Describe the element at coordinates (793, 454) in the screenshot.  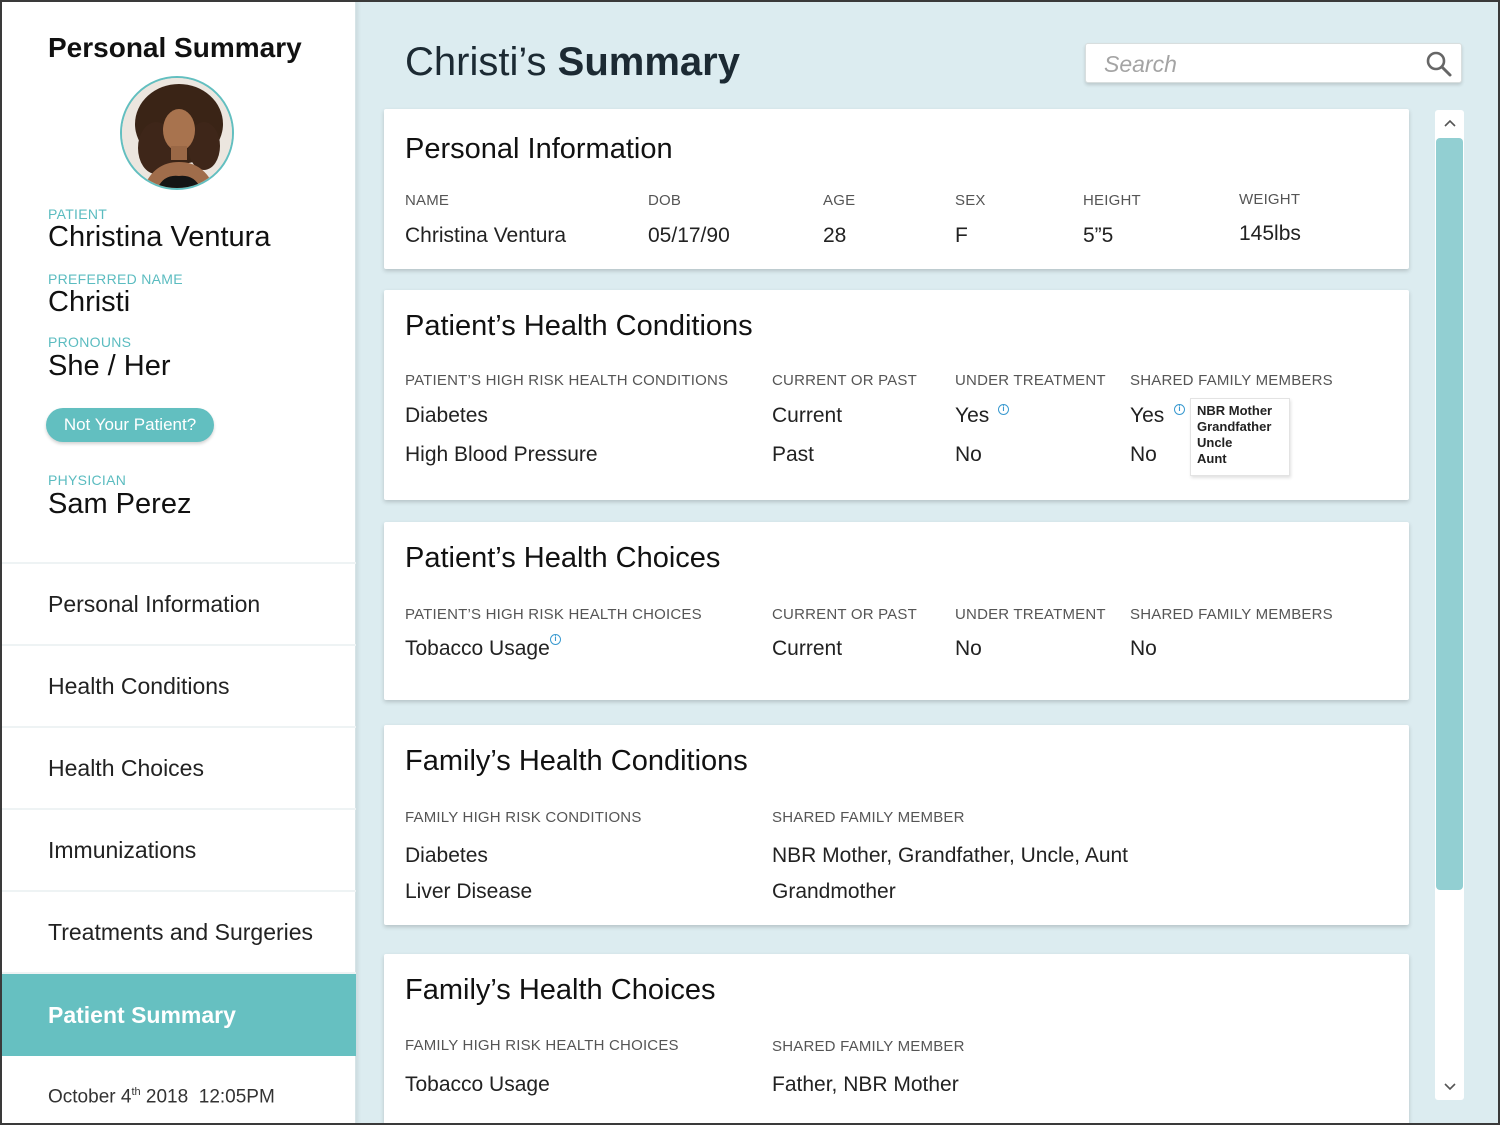
I see `table-cell: Past` at that location.